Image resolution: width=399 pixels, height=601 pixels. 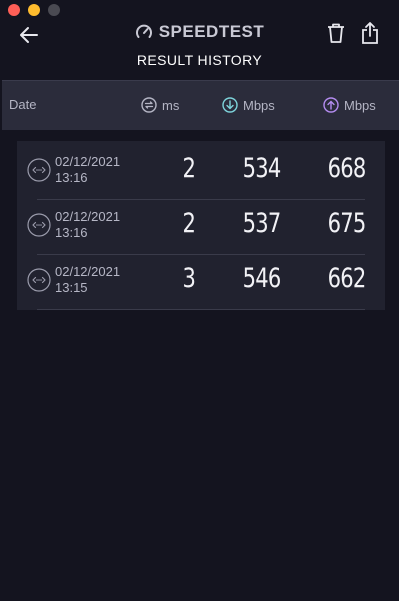 What do you see at coordinates (211, 31) in the screenshot?
I see `brand-name: SPEEDTEST` at bounding box center [211, 31].